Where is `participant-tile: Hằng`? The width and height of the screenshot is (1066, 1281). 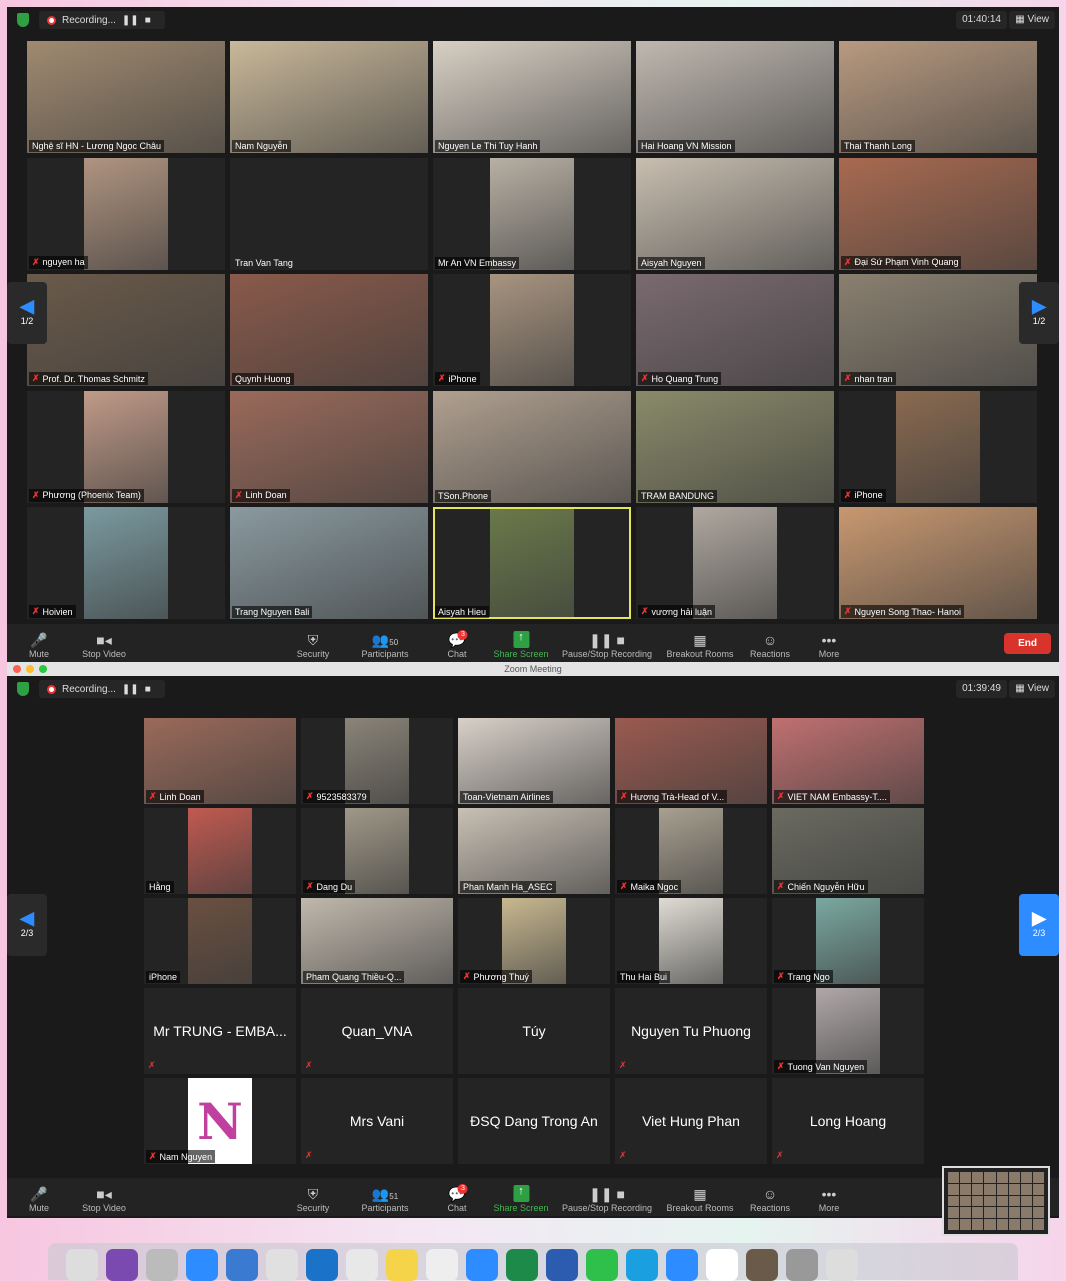 participant-tile: Hằng is located at coordinates (220, 851).